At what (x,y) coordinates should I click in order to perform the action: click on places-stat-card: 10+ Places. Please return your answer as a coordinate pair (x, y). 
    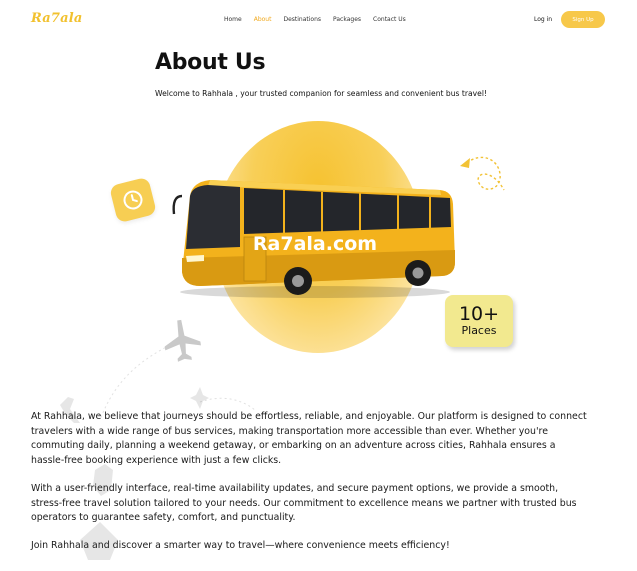
    Looking at the image, I should click on (479, 321).